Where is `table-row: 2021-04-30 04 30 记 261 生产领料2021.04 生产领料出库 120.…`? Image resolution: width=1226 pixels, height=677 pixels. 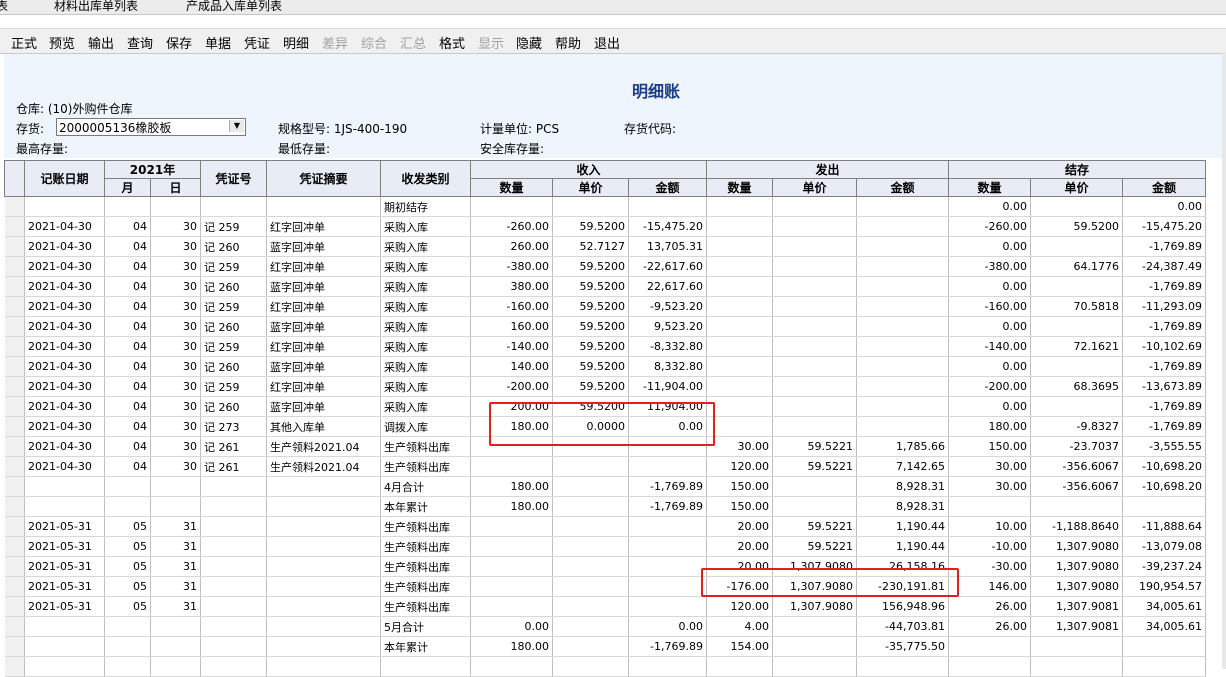
table-row: 2021-04-30 04 30 记 261 生产领料2021.04 生产领料出库 120.… is located at coordinates (605, 466).